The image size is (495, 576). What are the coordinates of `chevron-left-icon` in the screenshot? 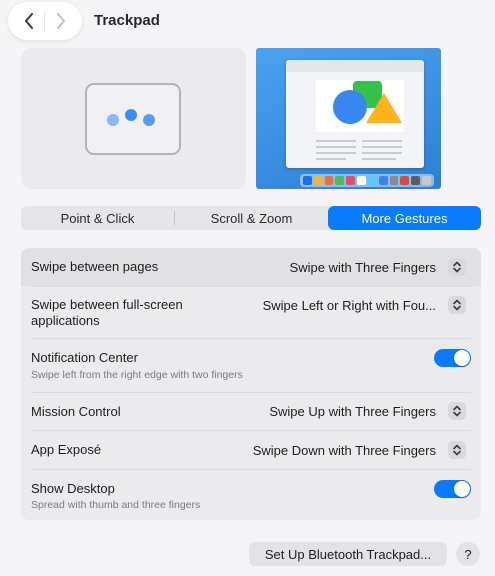 It's located at (28, 21).